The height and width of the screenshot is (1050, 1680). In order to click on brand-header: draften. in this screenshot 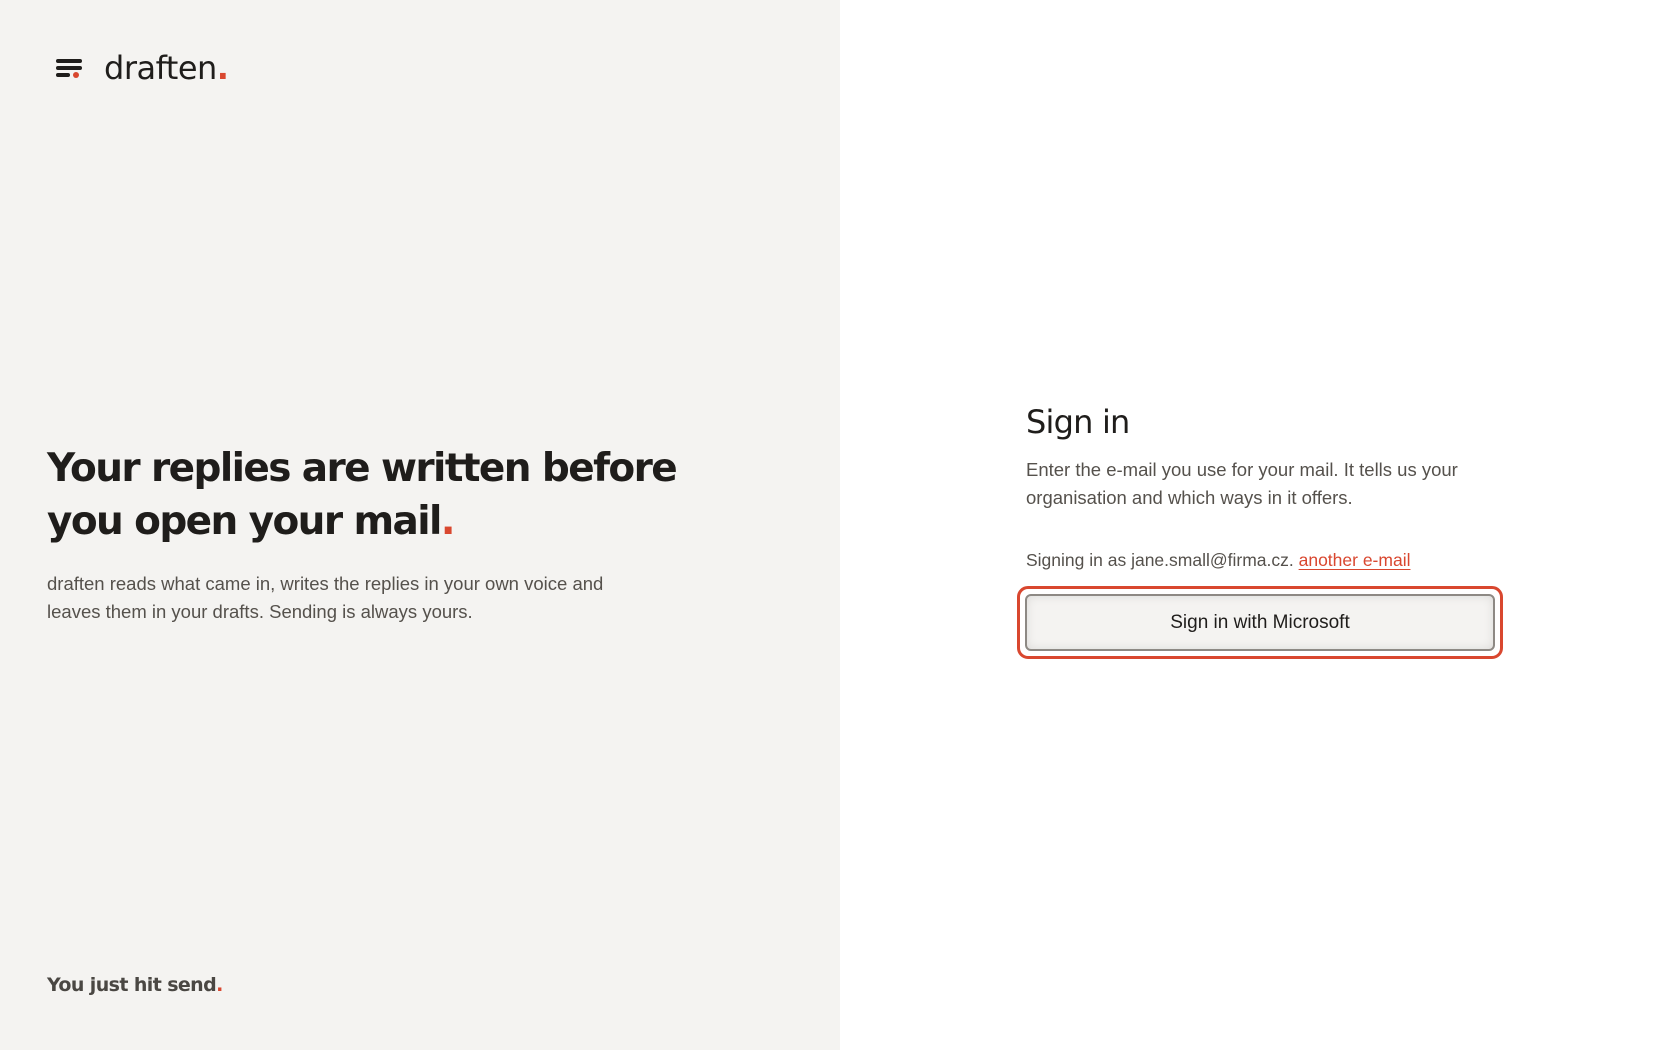, I will do `click(142, 68)`.